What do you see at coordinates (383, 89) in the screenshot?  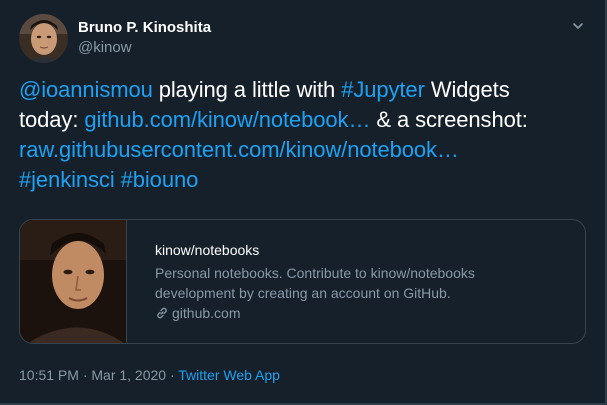 I see `hashtag-link-jupyter: #Jupyter` at bounding box center [383, 89].